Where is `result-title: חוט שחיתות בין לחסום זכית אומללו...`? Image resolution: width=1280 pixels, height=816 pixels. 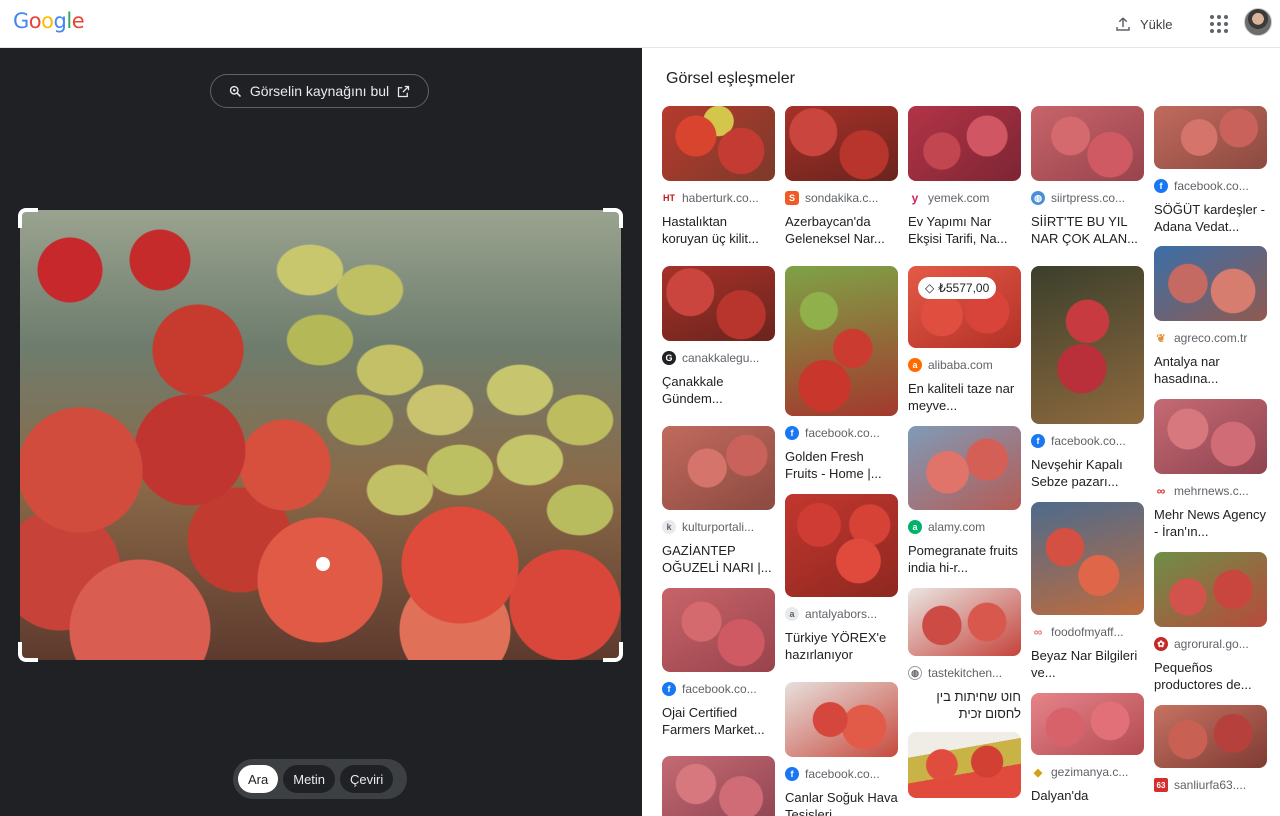
result-title: חוט שחיתות בין לחסום זכית אומללו... is located at coordinates (978, 705).